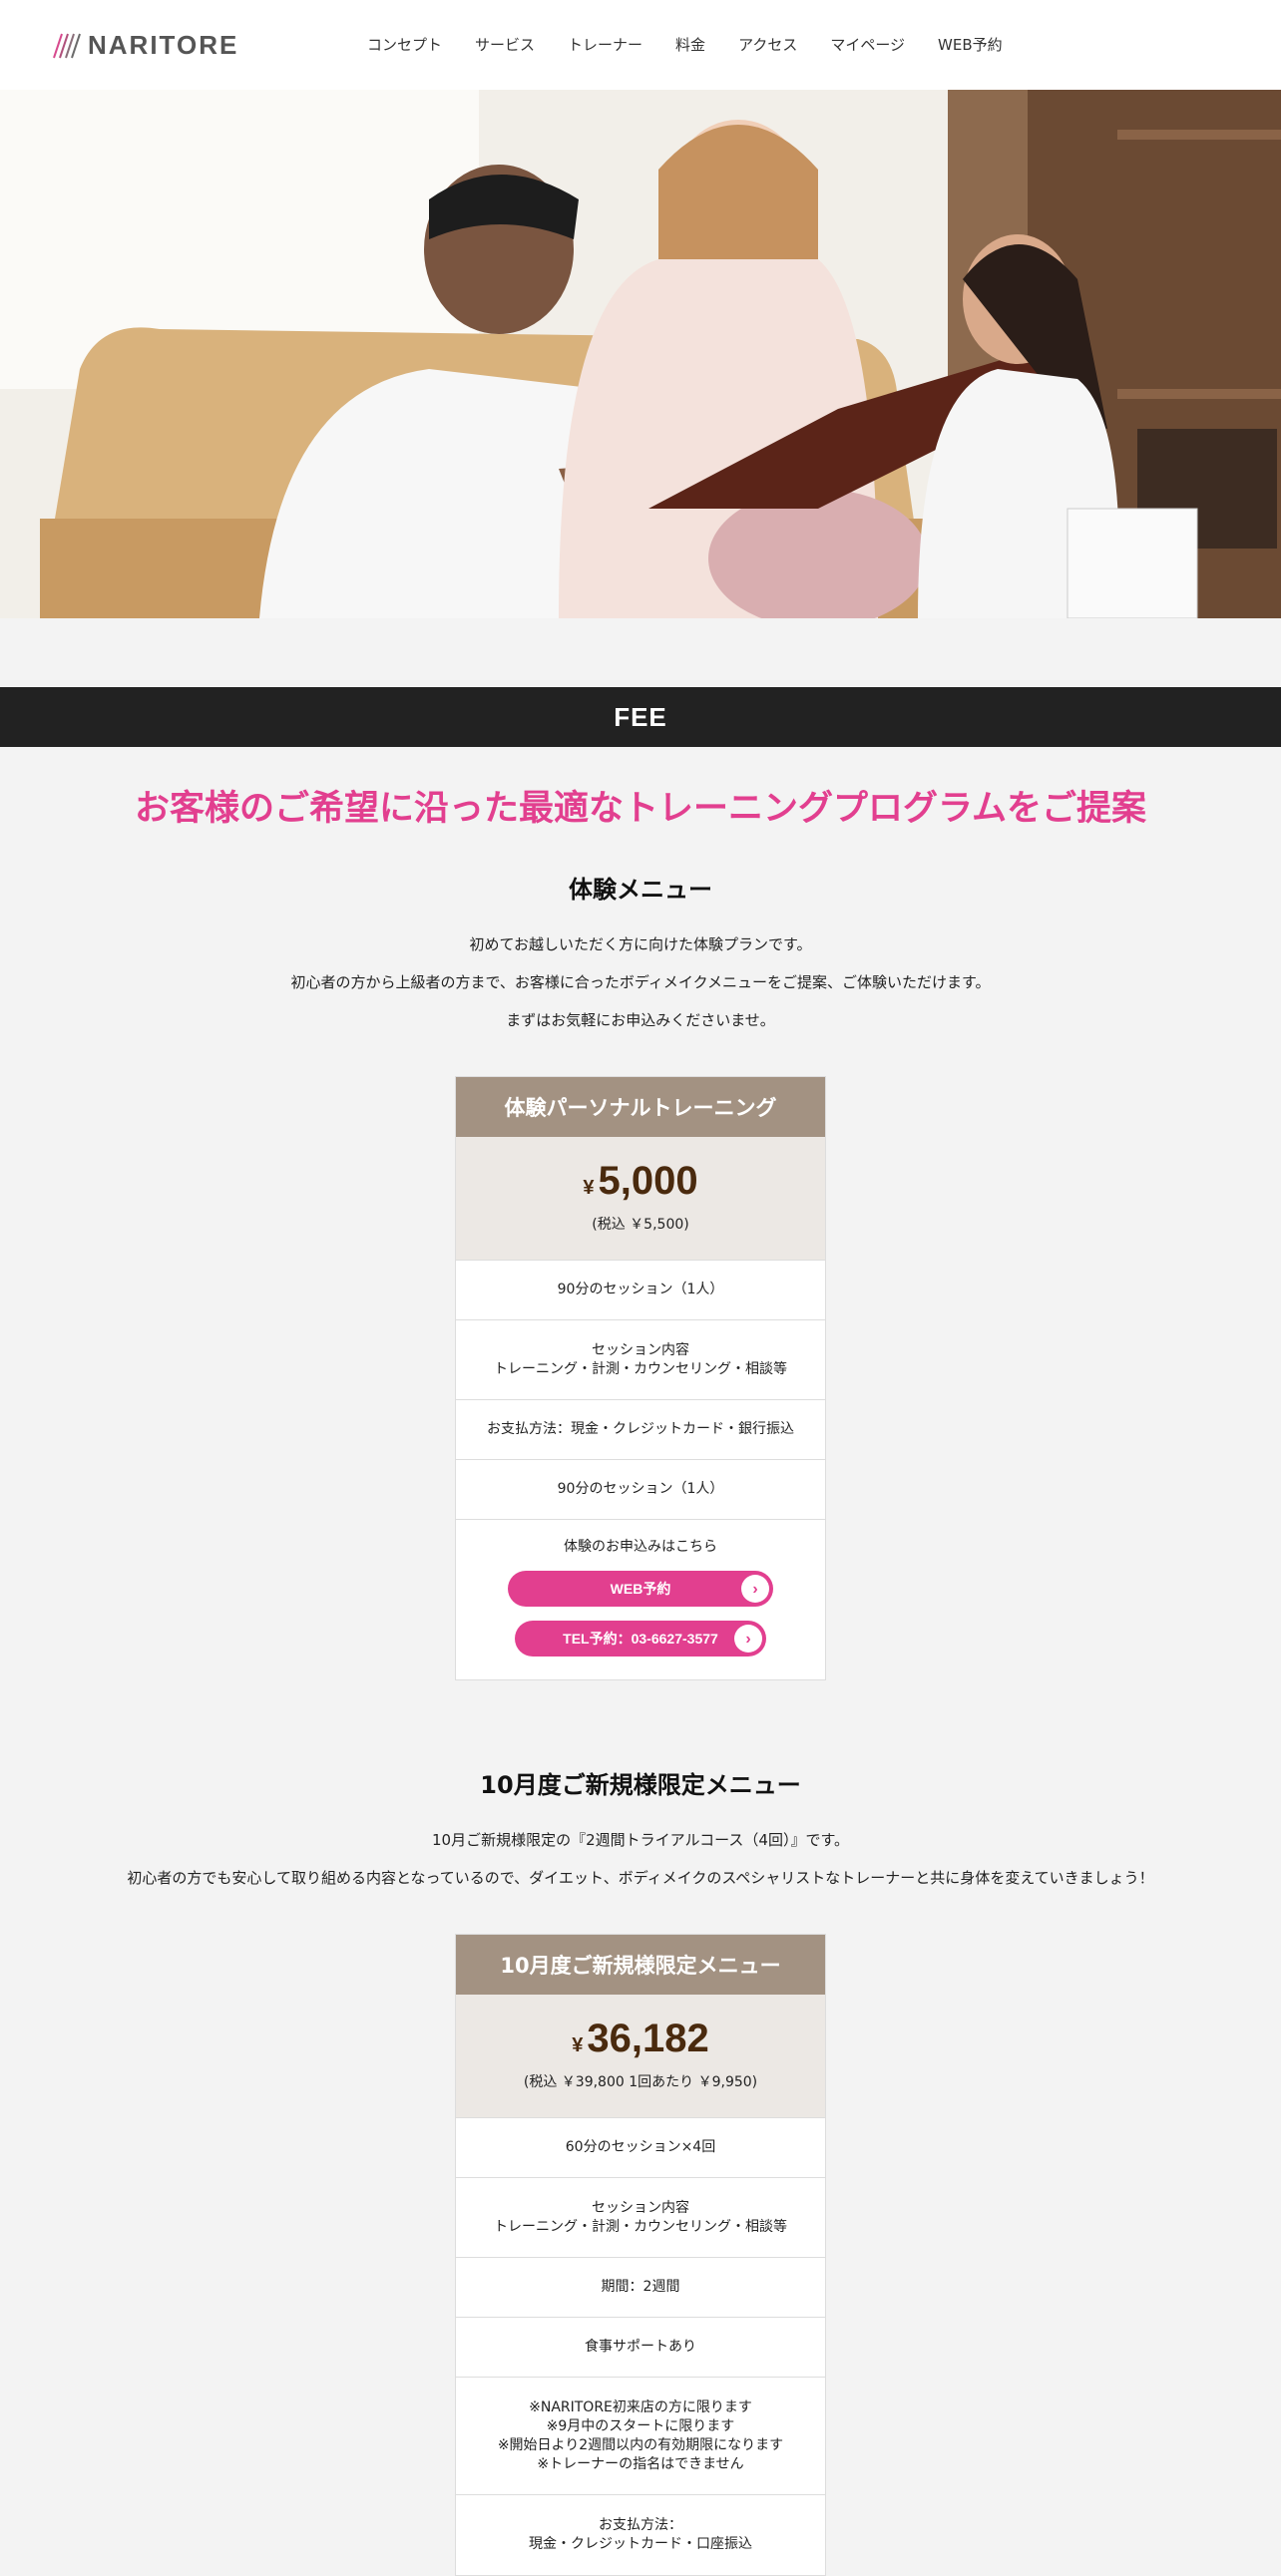  I want to click on nav-access: アクセス, so click(767, 45).